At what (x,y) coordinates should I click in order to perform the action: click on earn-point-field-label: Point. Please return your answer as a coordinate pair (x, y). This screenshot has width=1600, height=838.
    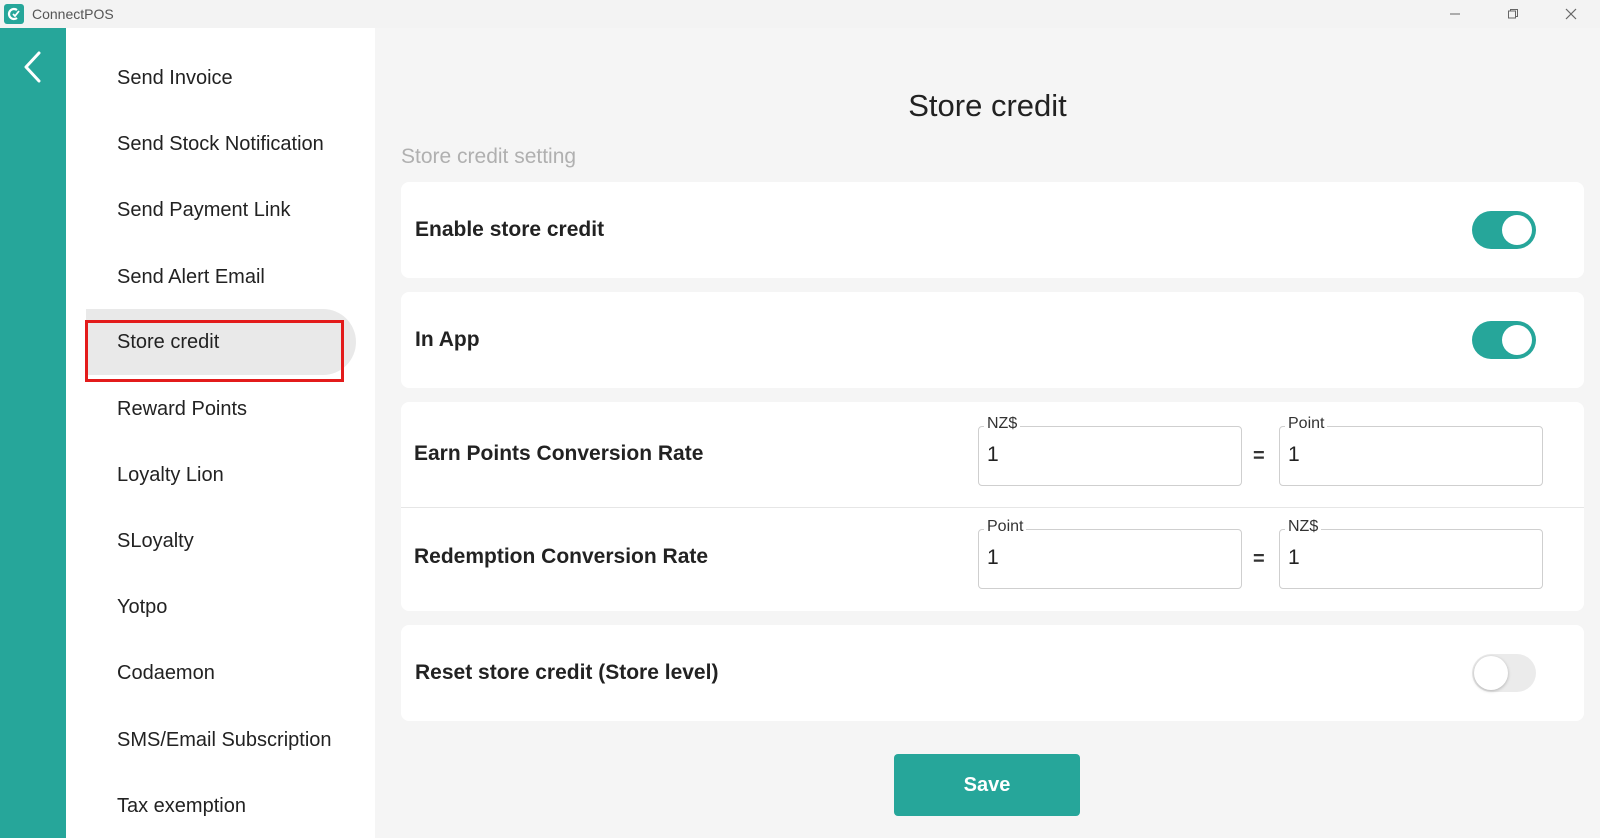
    Looking at the image, I should click on (1306, 424).